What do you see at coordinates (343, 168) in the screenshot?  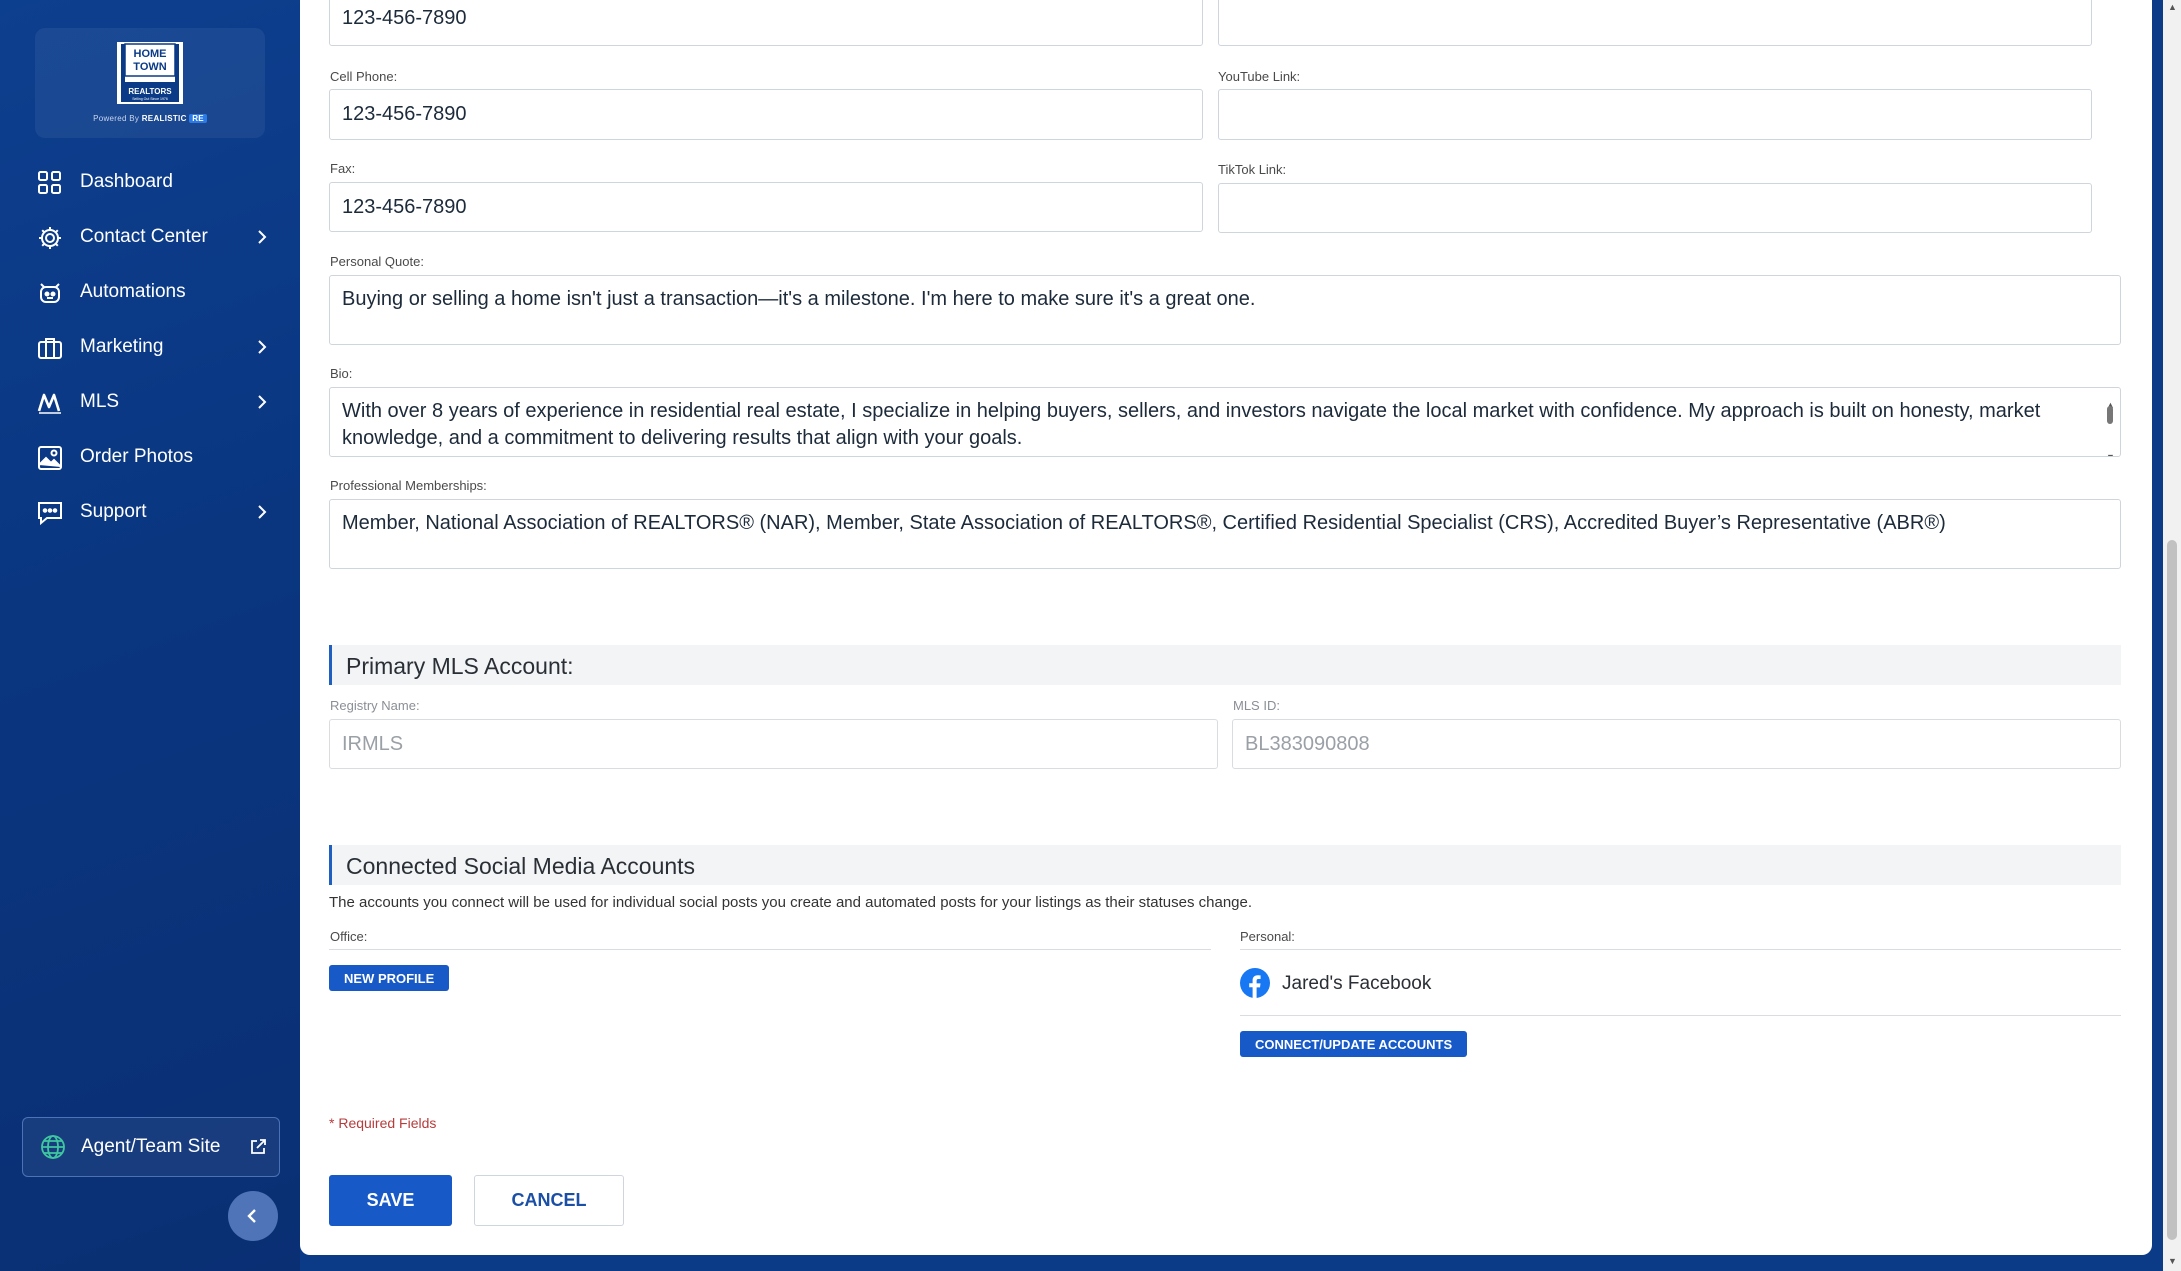 I see `fax-label: Fax:` at bounding box center [343, 168].